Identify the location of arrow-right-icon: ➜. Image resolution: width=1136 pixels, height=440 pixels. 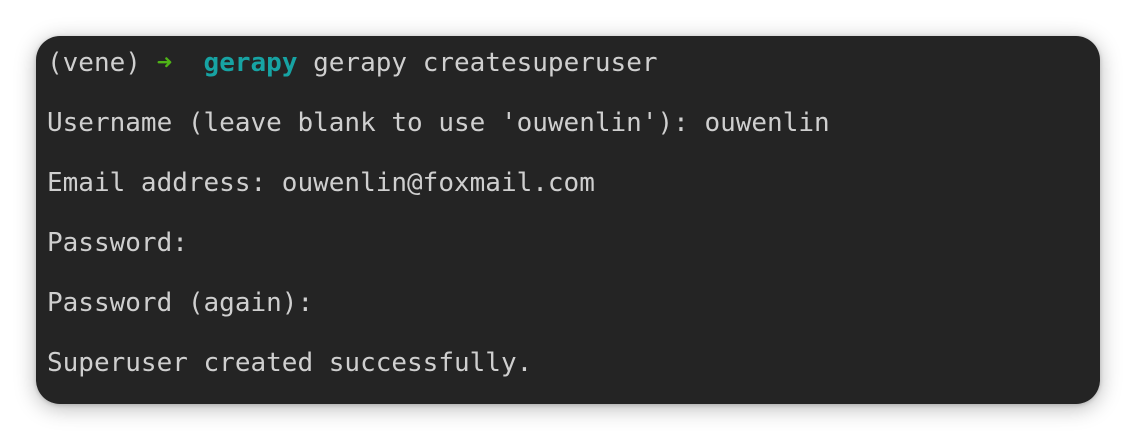
(164, 63).